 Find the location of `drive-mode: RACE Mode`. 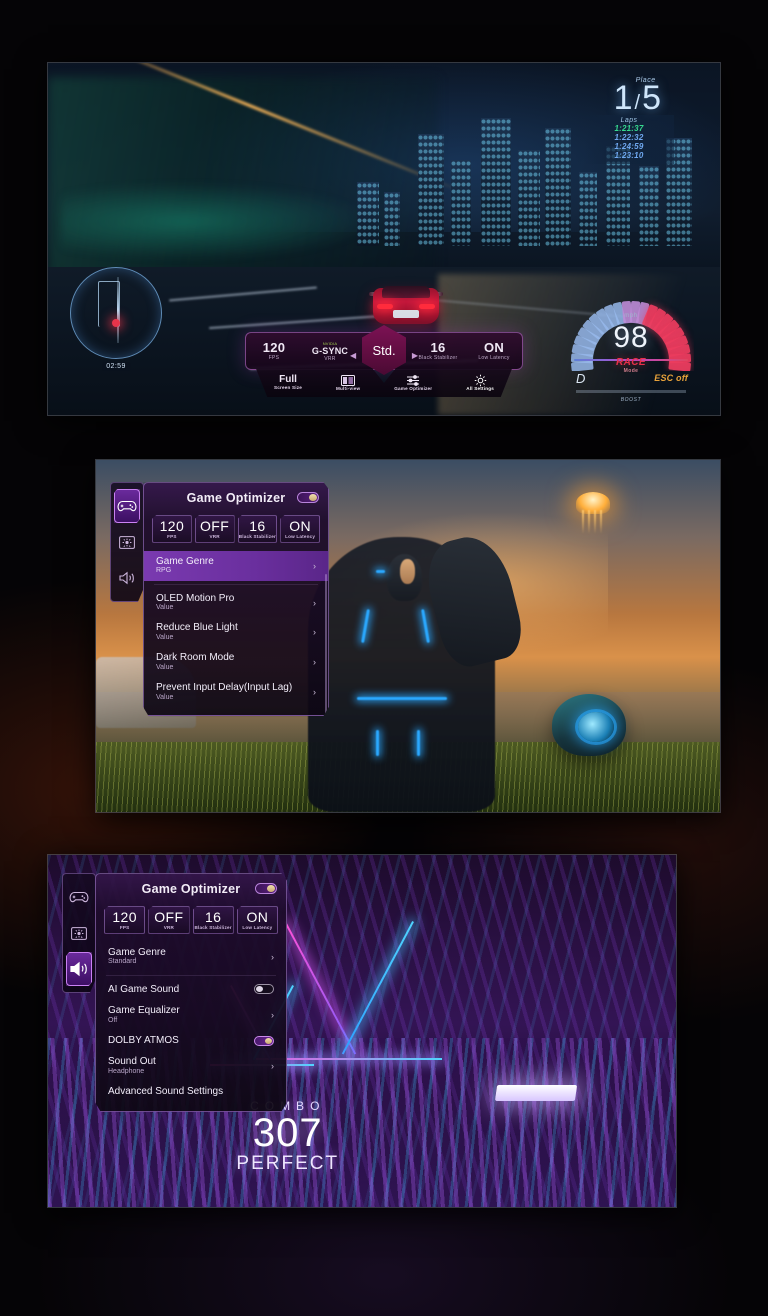

drive-mode: RACE Mode is located at coordinates (631, 365).